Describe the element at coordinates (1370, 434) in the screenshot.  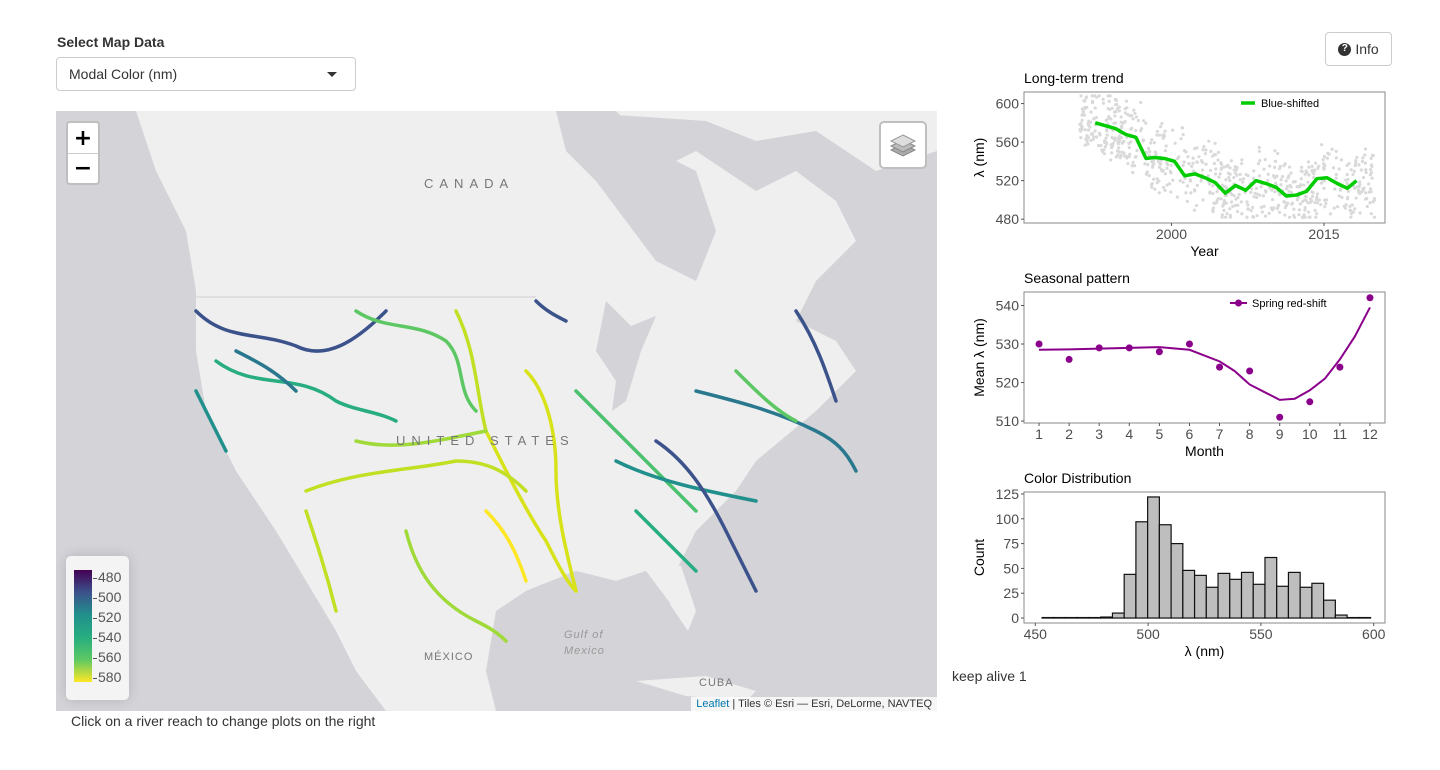
I see `x-tick-label: 12` at that location.